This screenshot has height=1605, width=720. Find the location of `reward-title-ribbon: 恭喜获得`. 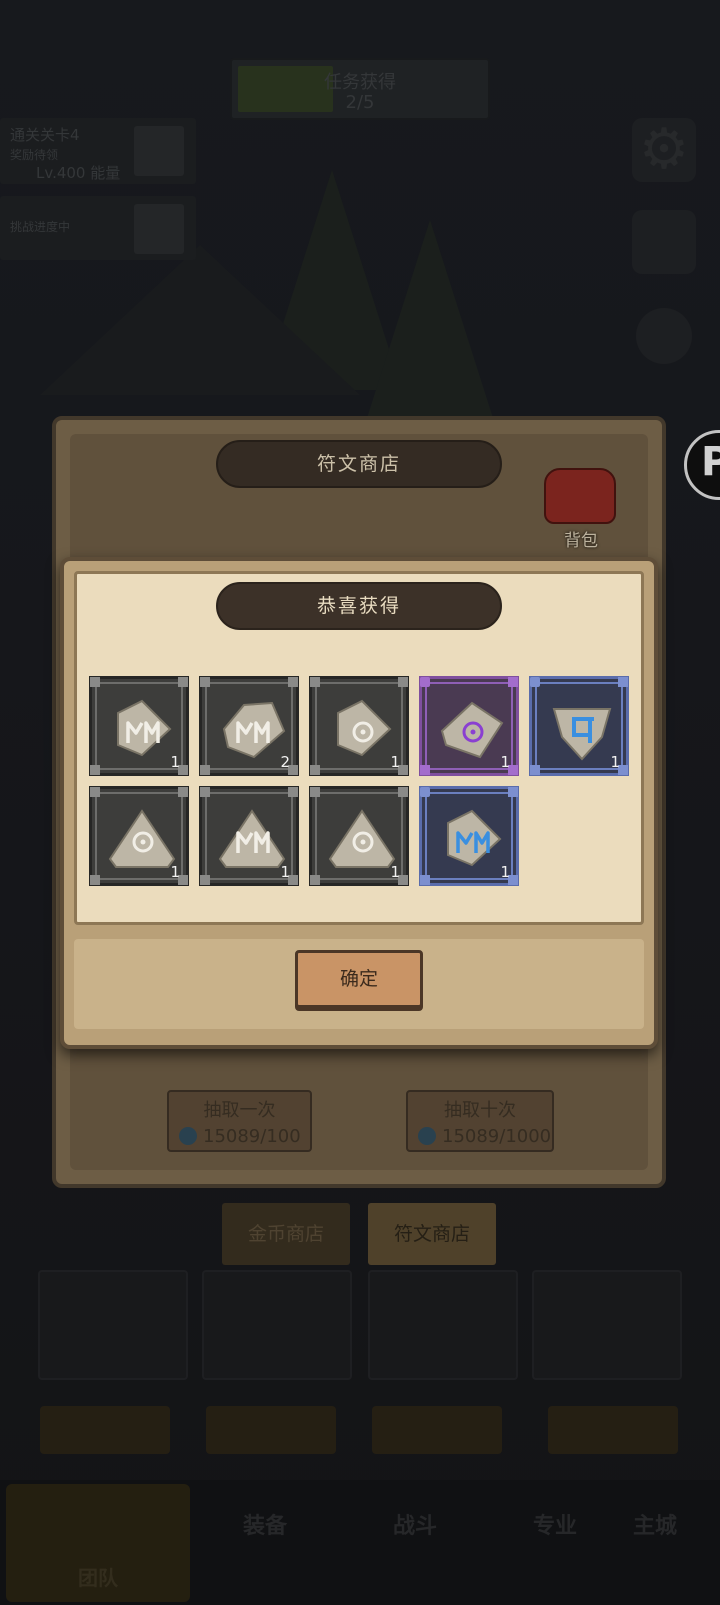

reward-title-ribbon: 恭喜获得 is located at coordinates (359, 606).